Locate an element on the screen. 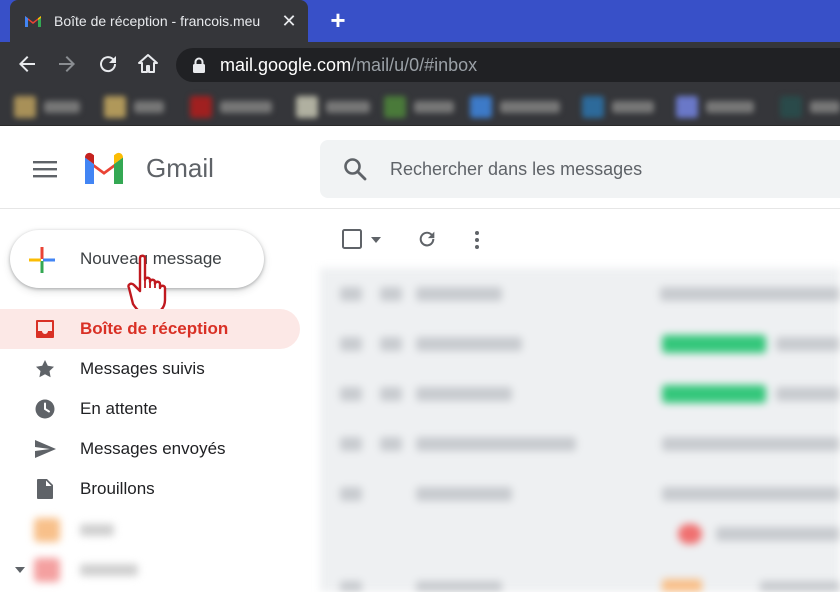 This screenshot has width=840, height=592. sidebar-item-starred: Messages suivis is located at coordinates (150, 369).